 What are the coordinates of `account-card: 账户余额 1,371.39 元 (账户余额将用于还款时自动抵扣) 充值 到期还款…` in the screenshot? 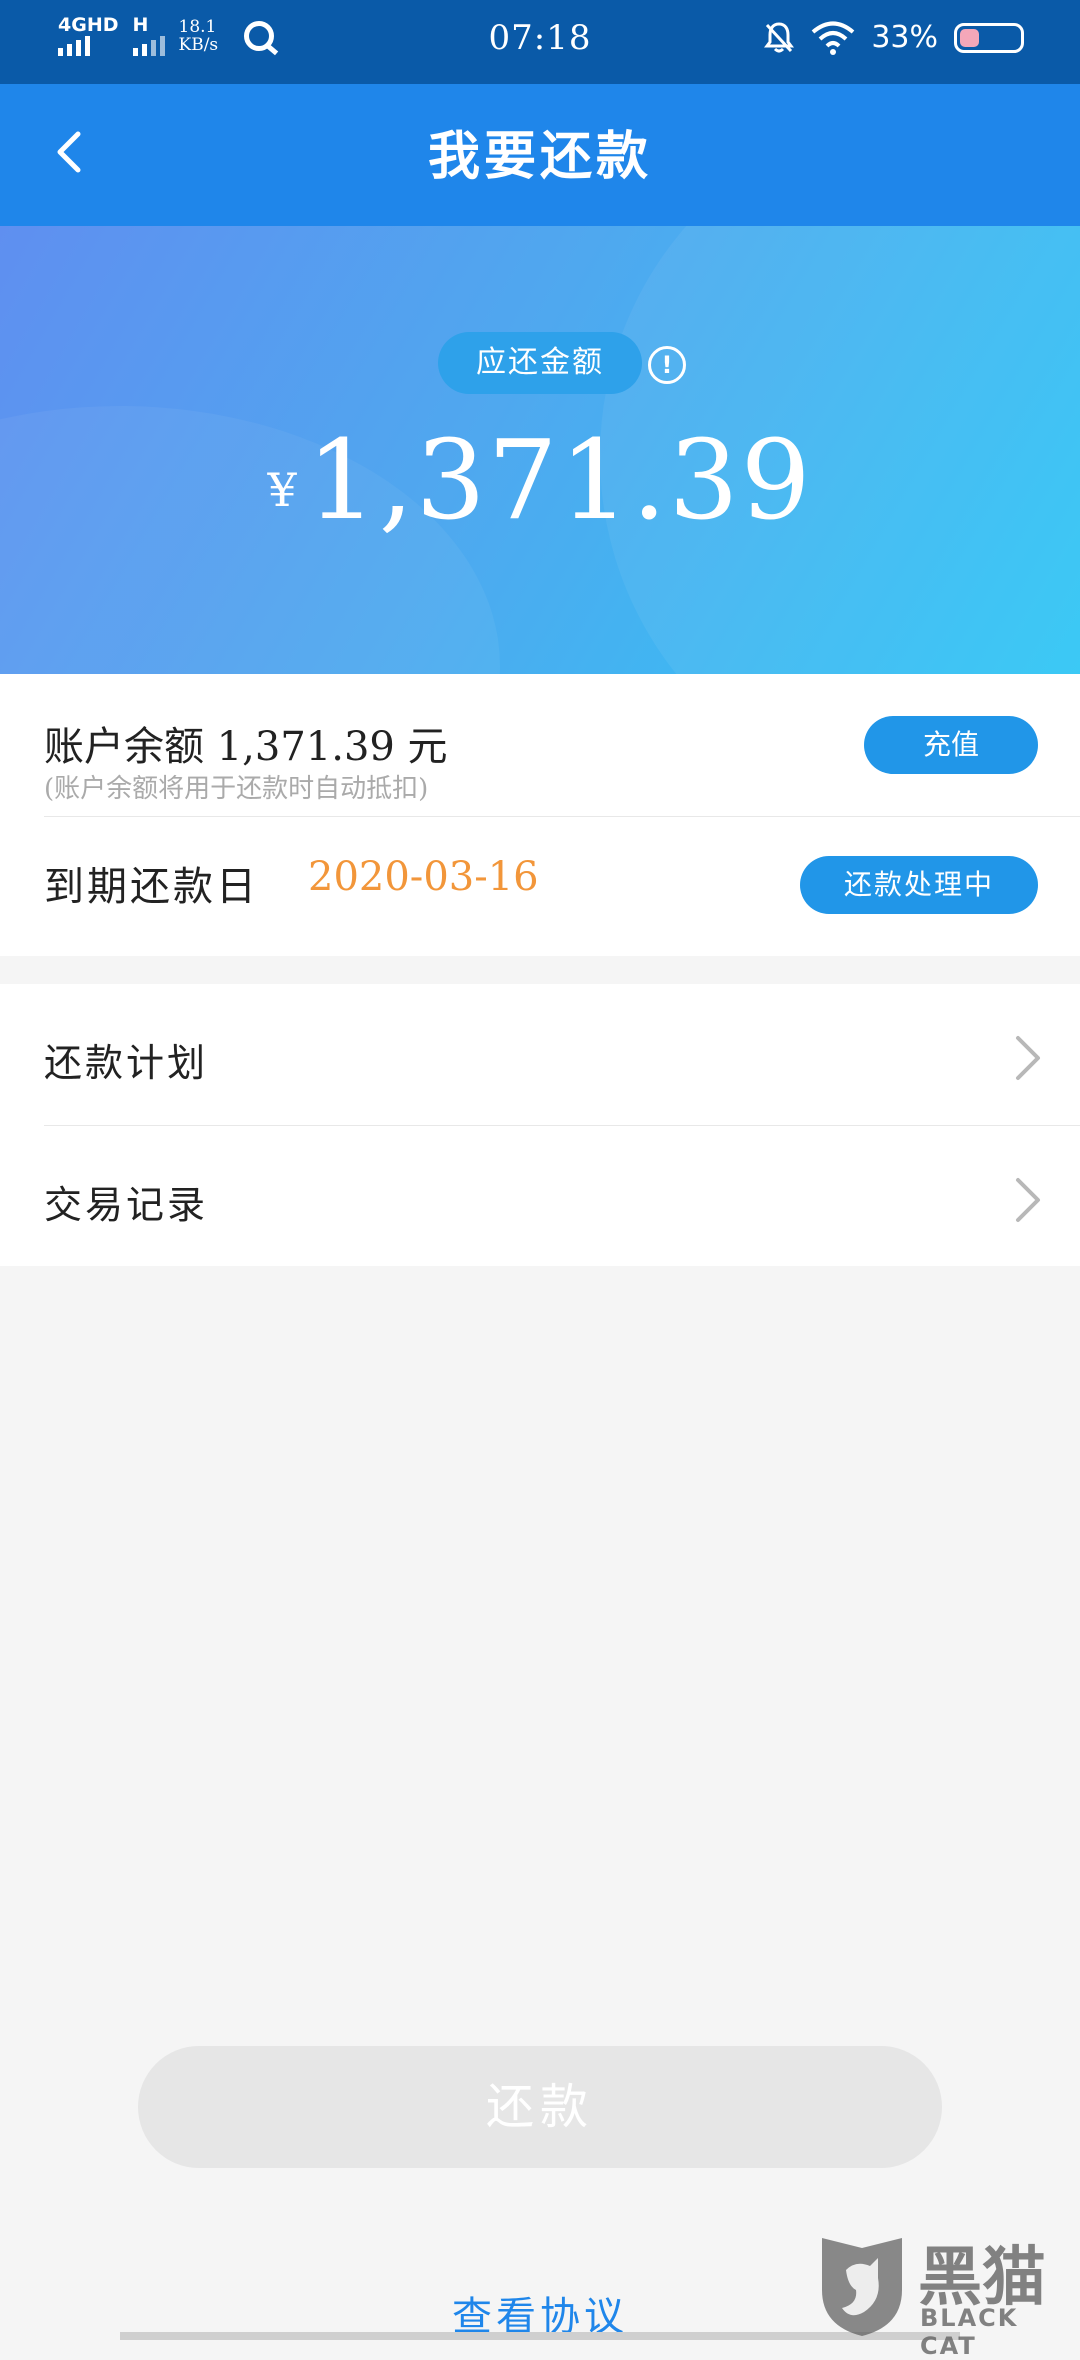 It's located at (540, 815).